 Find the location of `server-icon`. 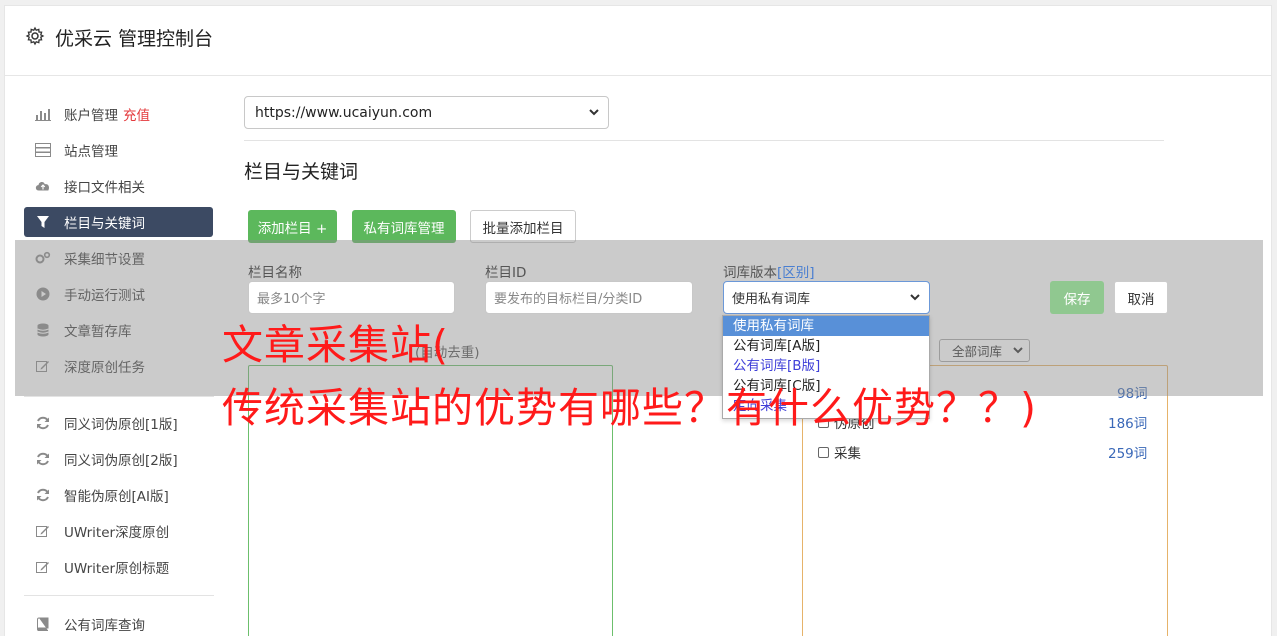

server-icon is located at coordinates (43, 150).